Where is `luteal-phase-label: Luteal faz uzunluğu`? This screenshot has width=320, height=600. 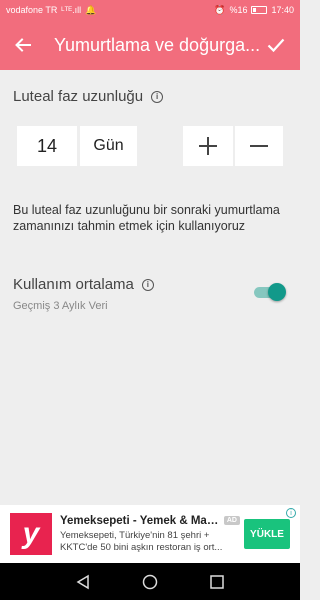
luteal-phase-label: Luteal faz uzunluğu is located at coordinates (78, 96).